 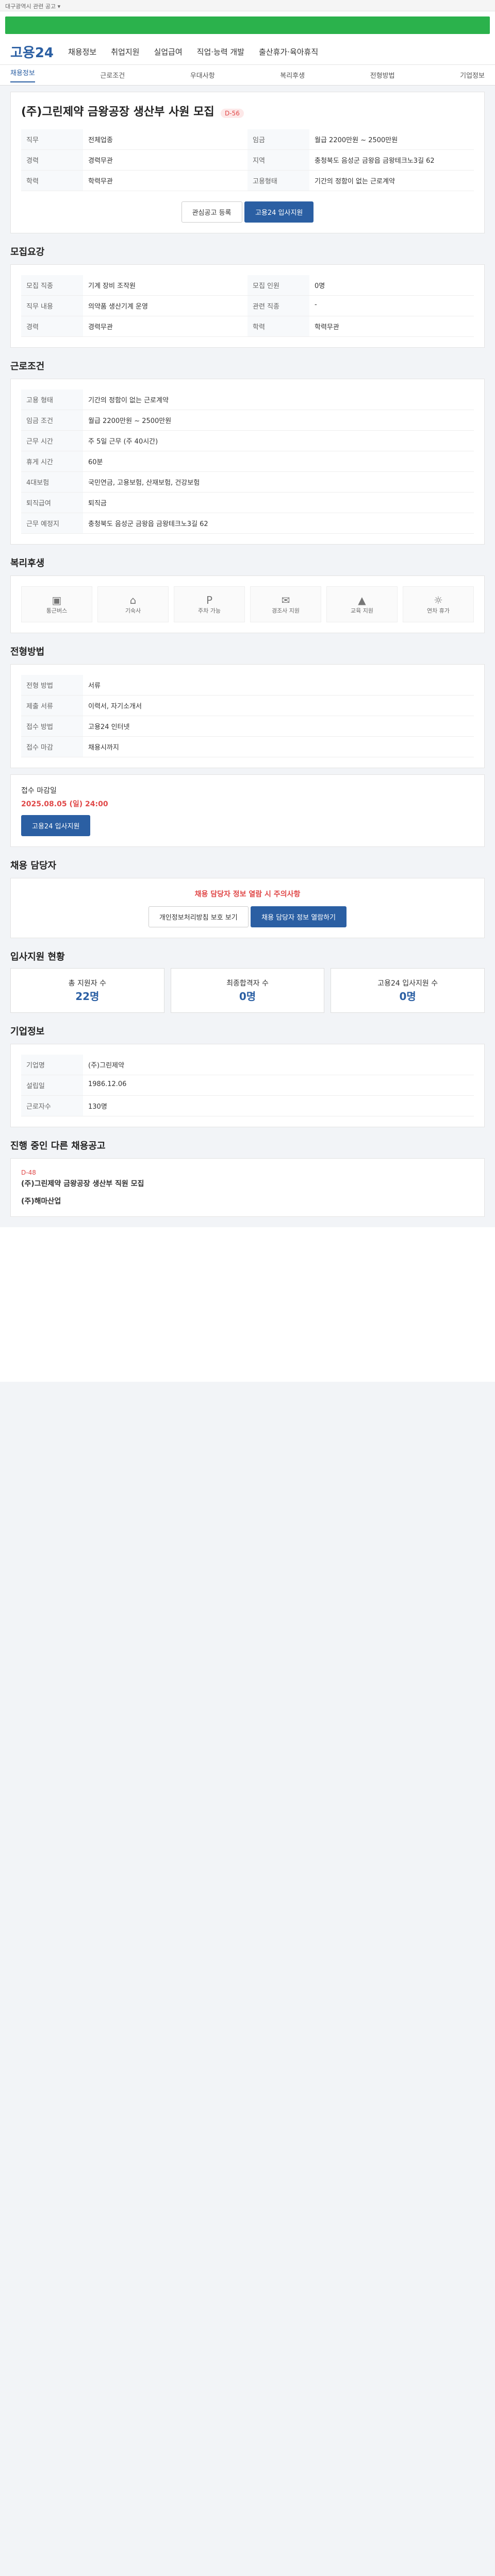 What do you see at coordinates (408, 984) in the screenshot?
I see `status-label: 고용24 입사지원 수` at bounding box center [408, 984].